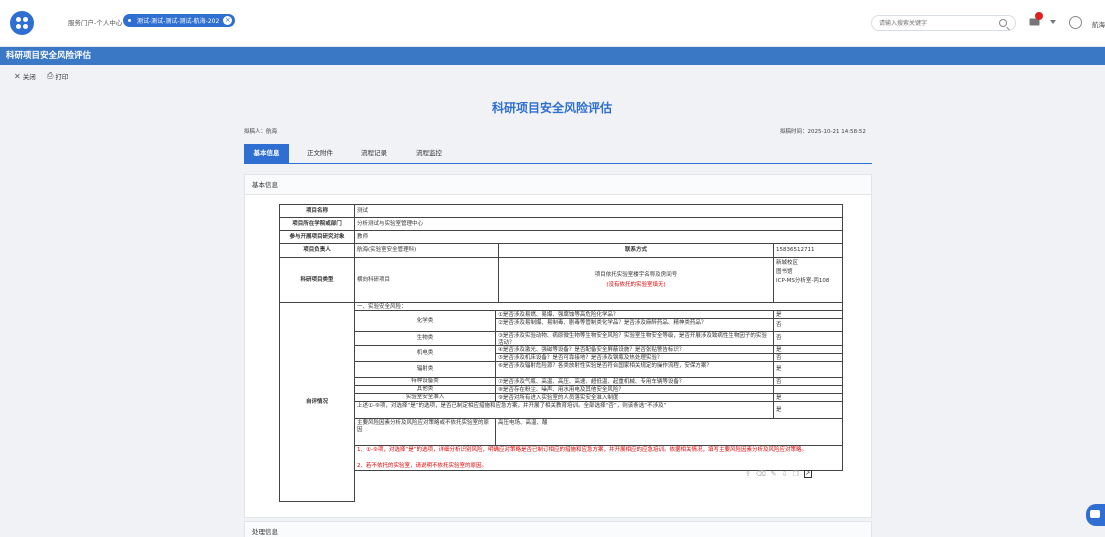 The image size is (1105, 537). I want to click on dept-label: 项目所在学院或部门, so click(317, 224).